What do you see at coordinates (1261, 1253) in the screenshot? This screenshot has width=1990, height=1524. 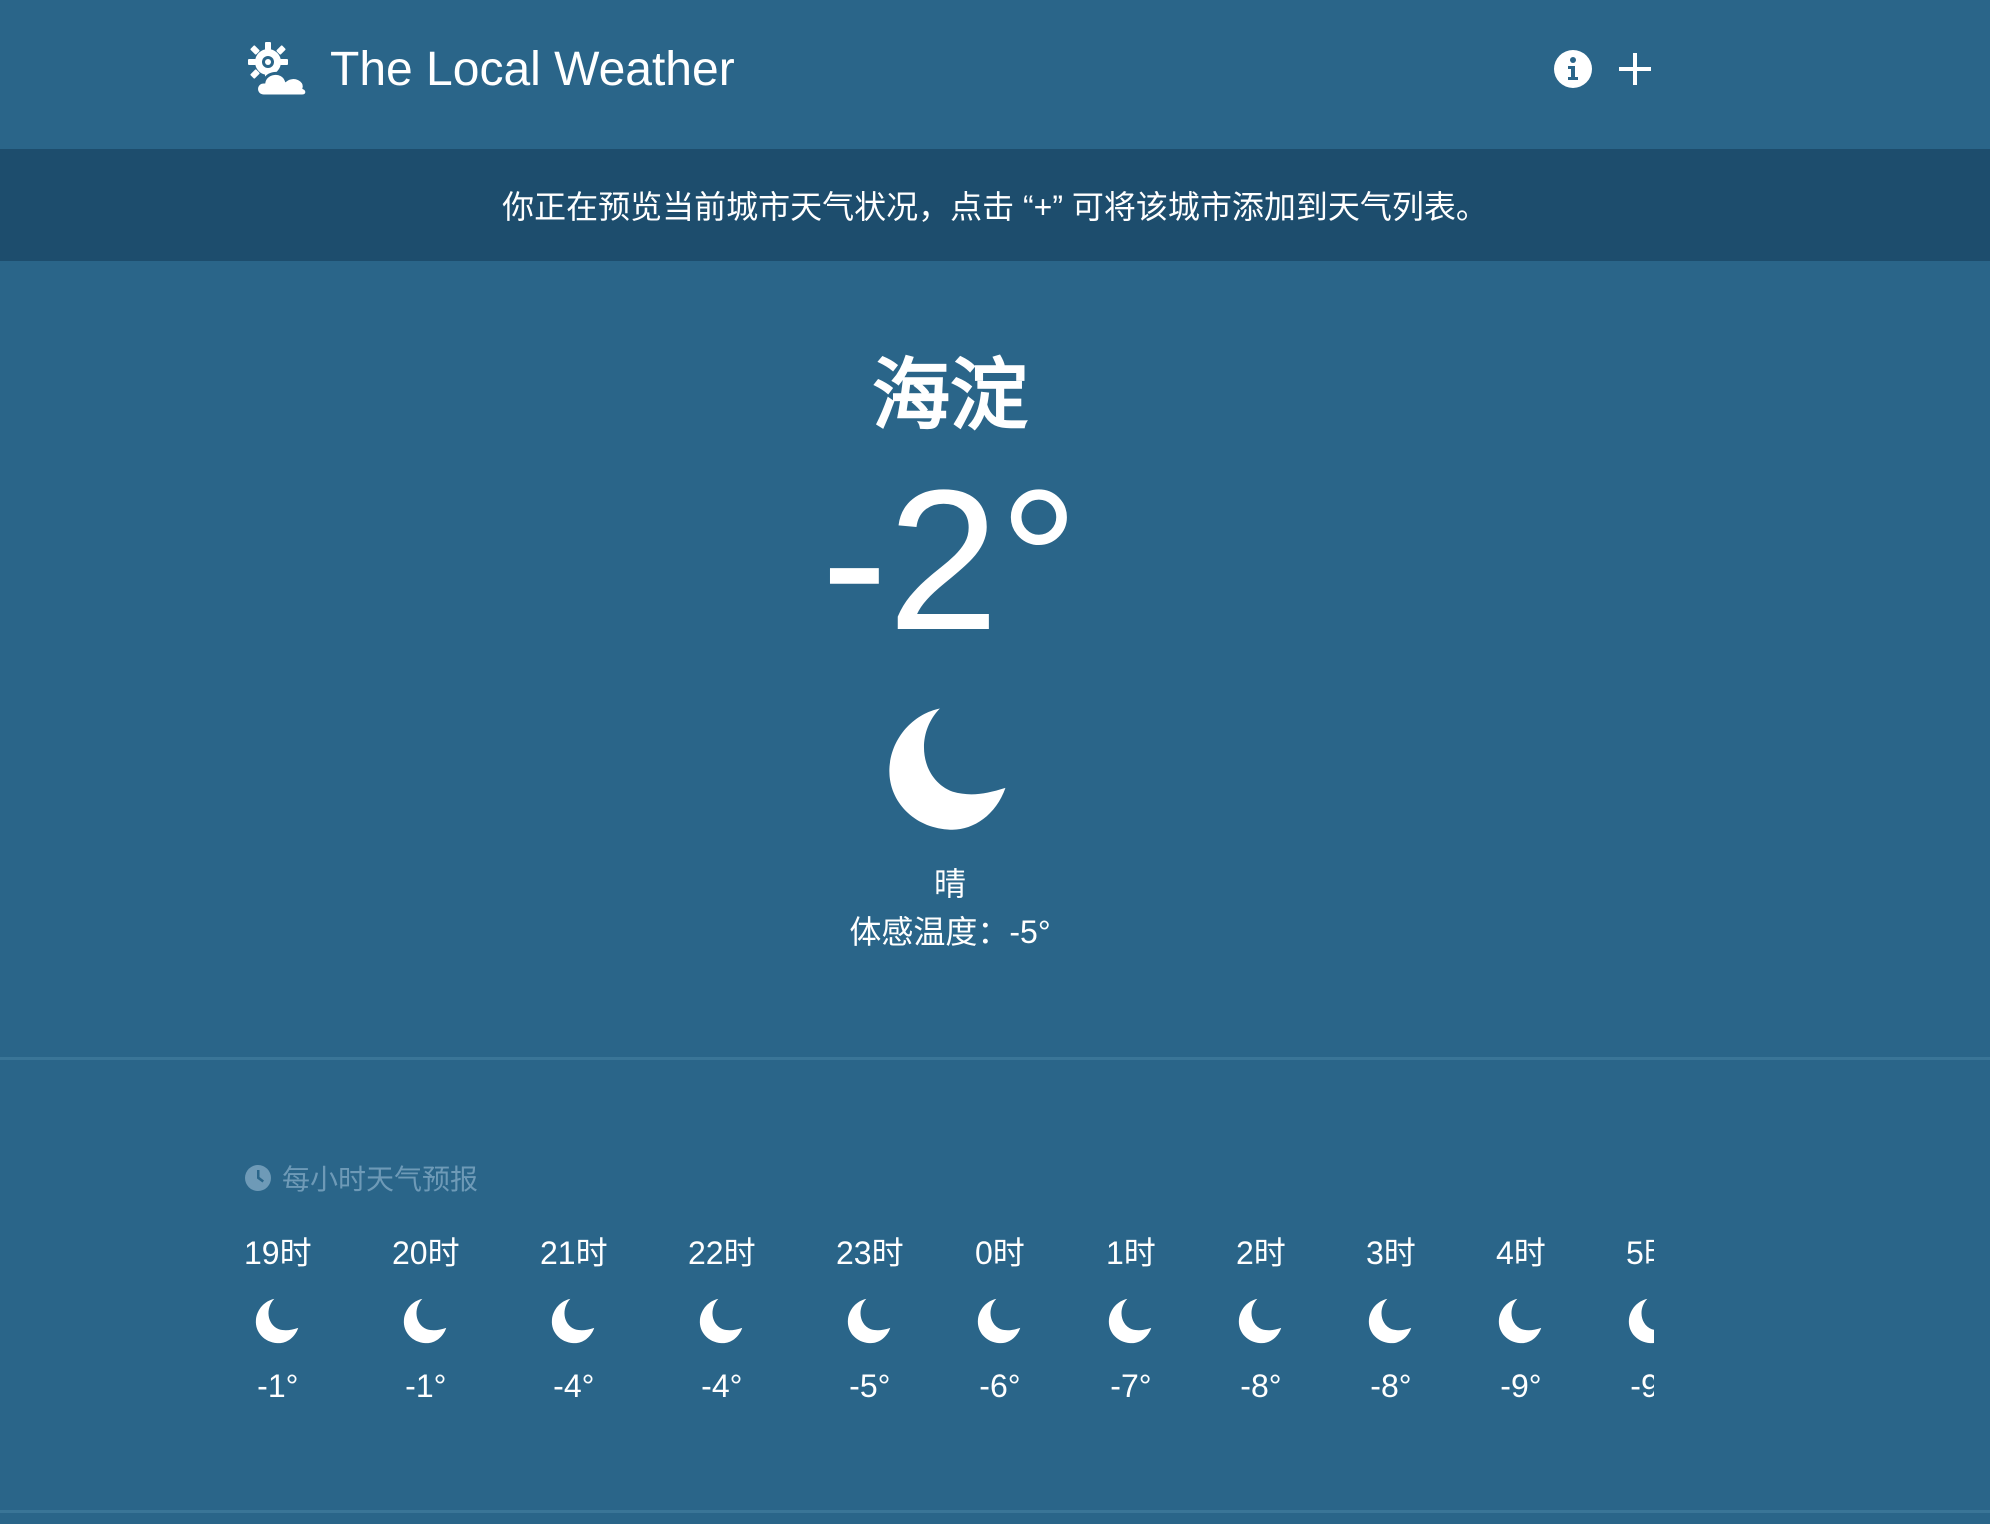 I see `hour-label: 2时` at bounding box center [1261, 1253].